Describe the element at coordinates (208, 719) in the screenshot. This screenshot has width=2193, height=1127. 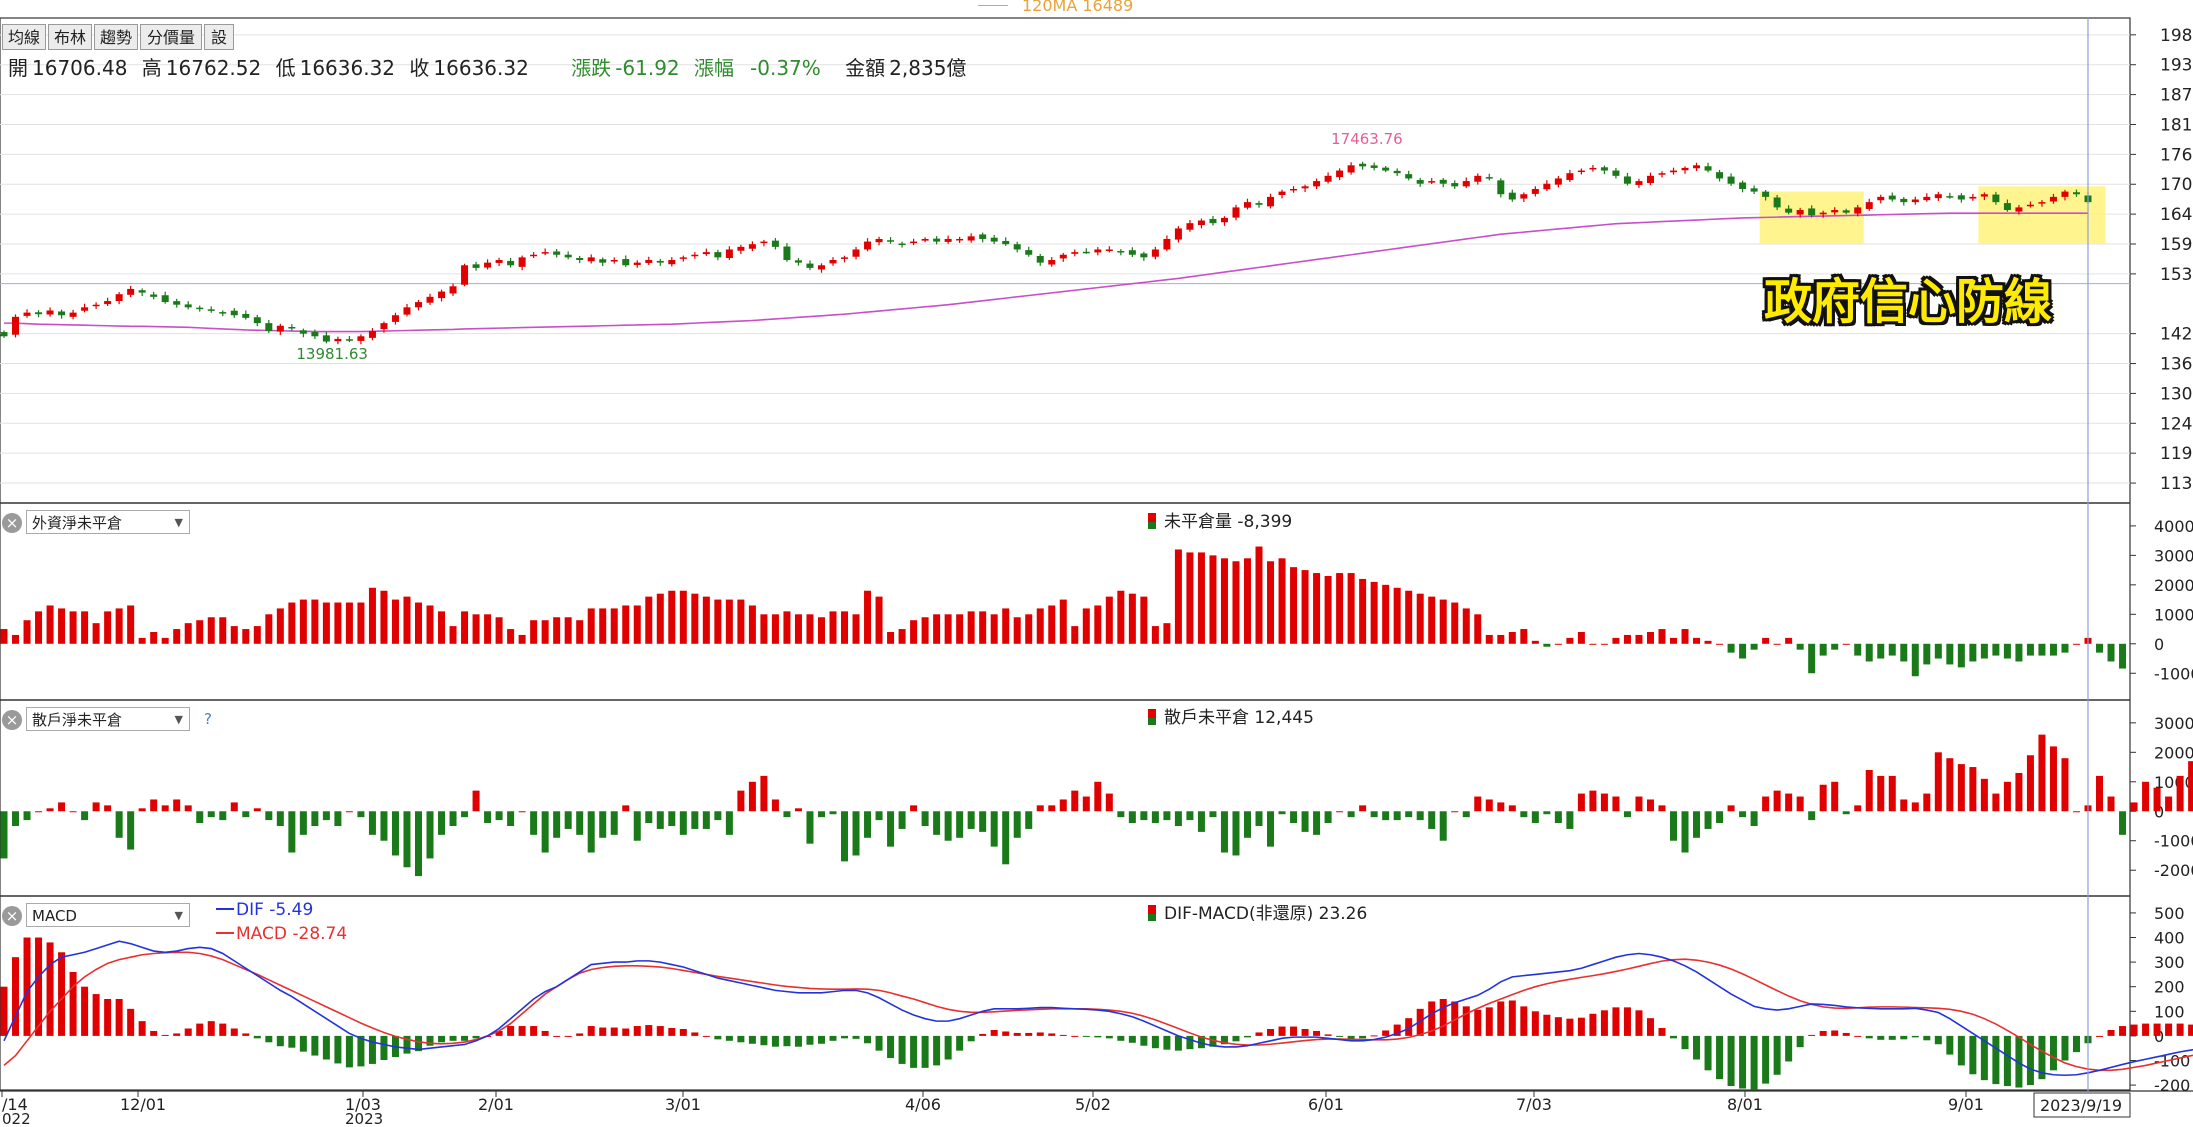
I see `help-icon: ?` at that location.